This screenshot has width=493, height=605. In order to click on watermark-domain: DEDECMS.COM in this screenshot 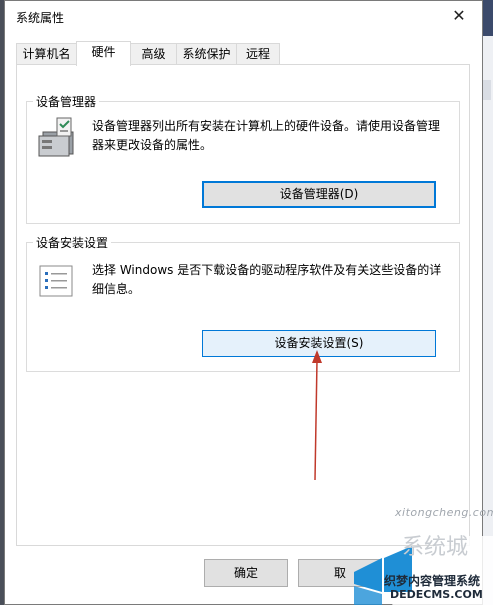, I will do `click(436, 594)`.